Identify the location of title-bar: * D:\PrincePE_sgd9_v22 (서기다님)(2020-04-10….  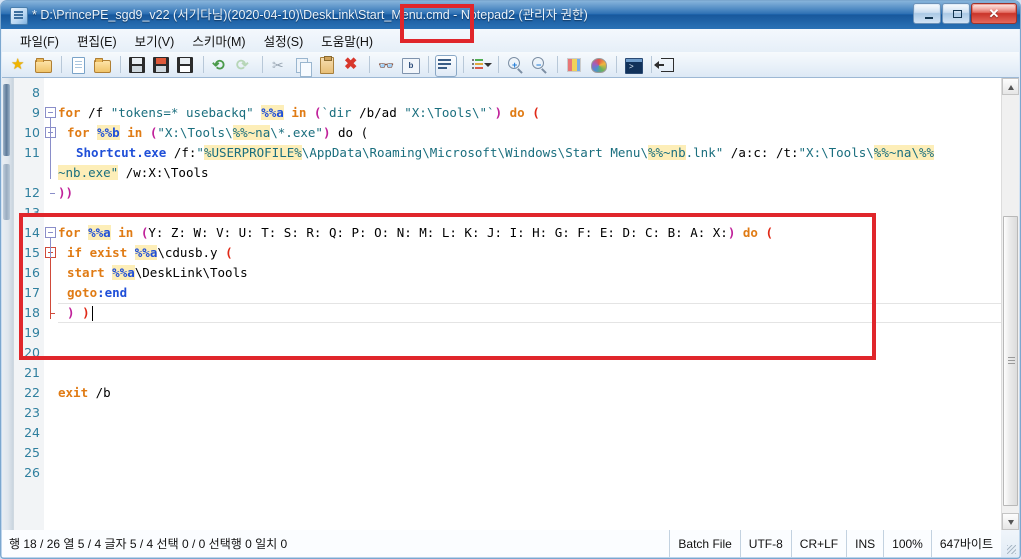
(510, 15).